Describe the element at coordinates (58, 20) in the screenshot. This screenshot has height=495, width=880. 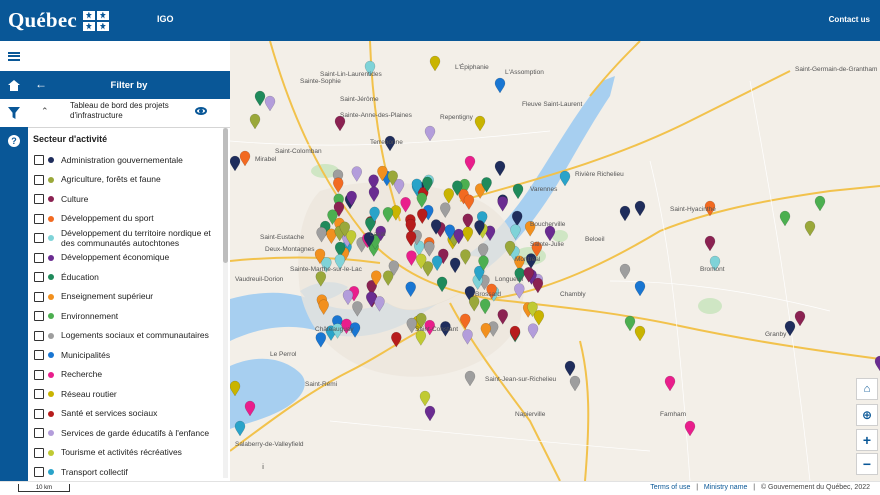
I see `quebec-logo: Québec` at that location.